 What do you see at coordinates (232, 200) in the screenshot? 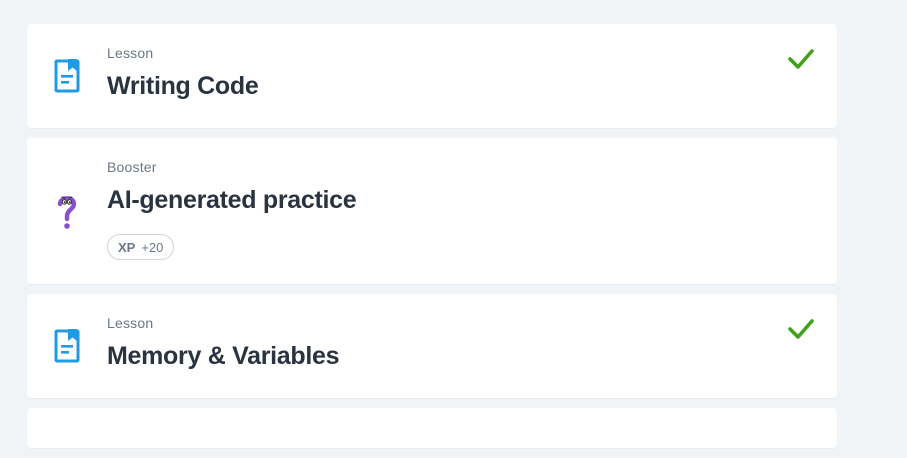
I see `item-title: AI-generated practice` at bounding box center [232, 200].